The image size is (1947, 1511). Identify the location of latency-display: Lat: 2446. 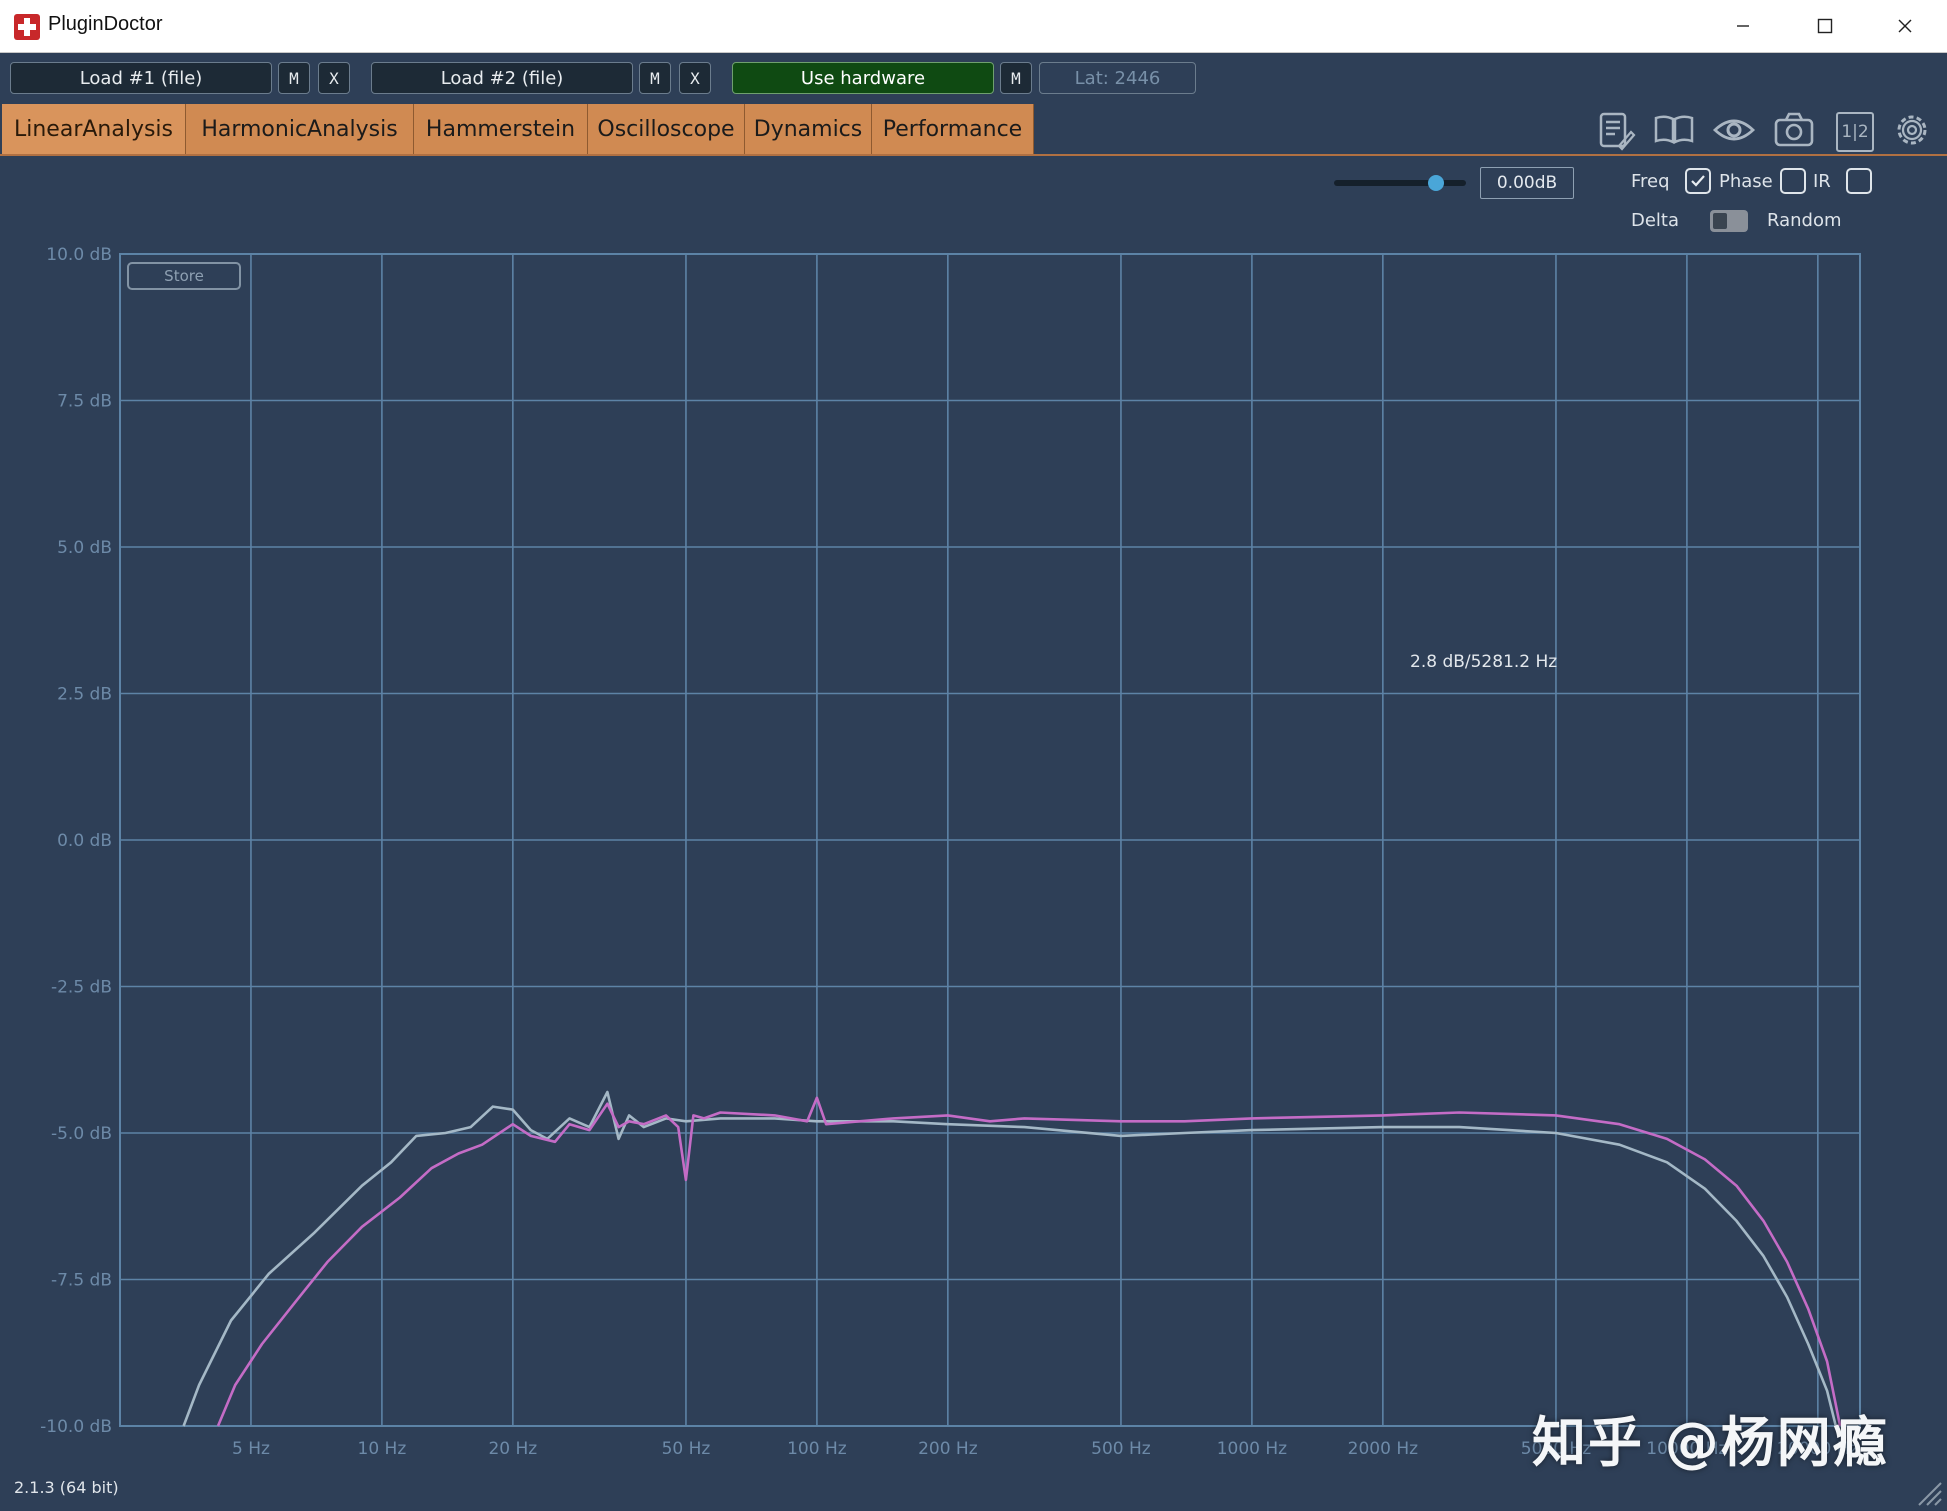
(1117, 78).